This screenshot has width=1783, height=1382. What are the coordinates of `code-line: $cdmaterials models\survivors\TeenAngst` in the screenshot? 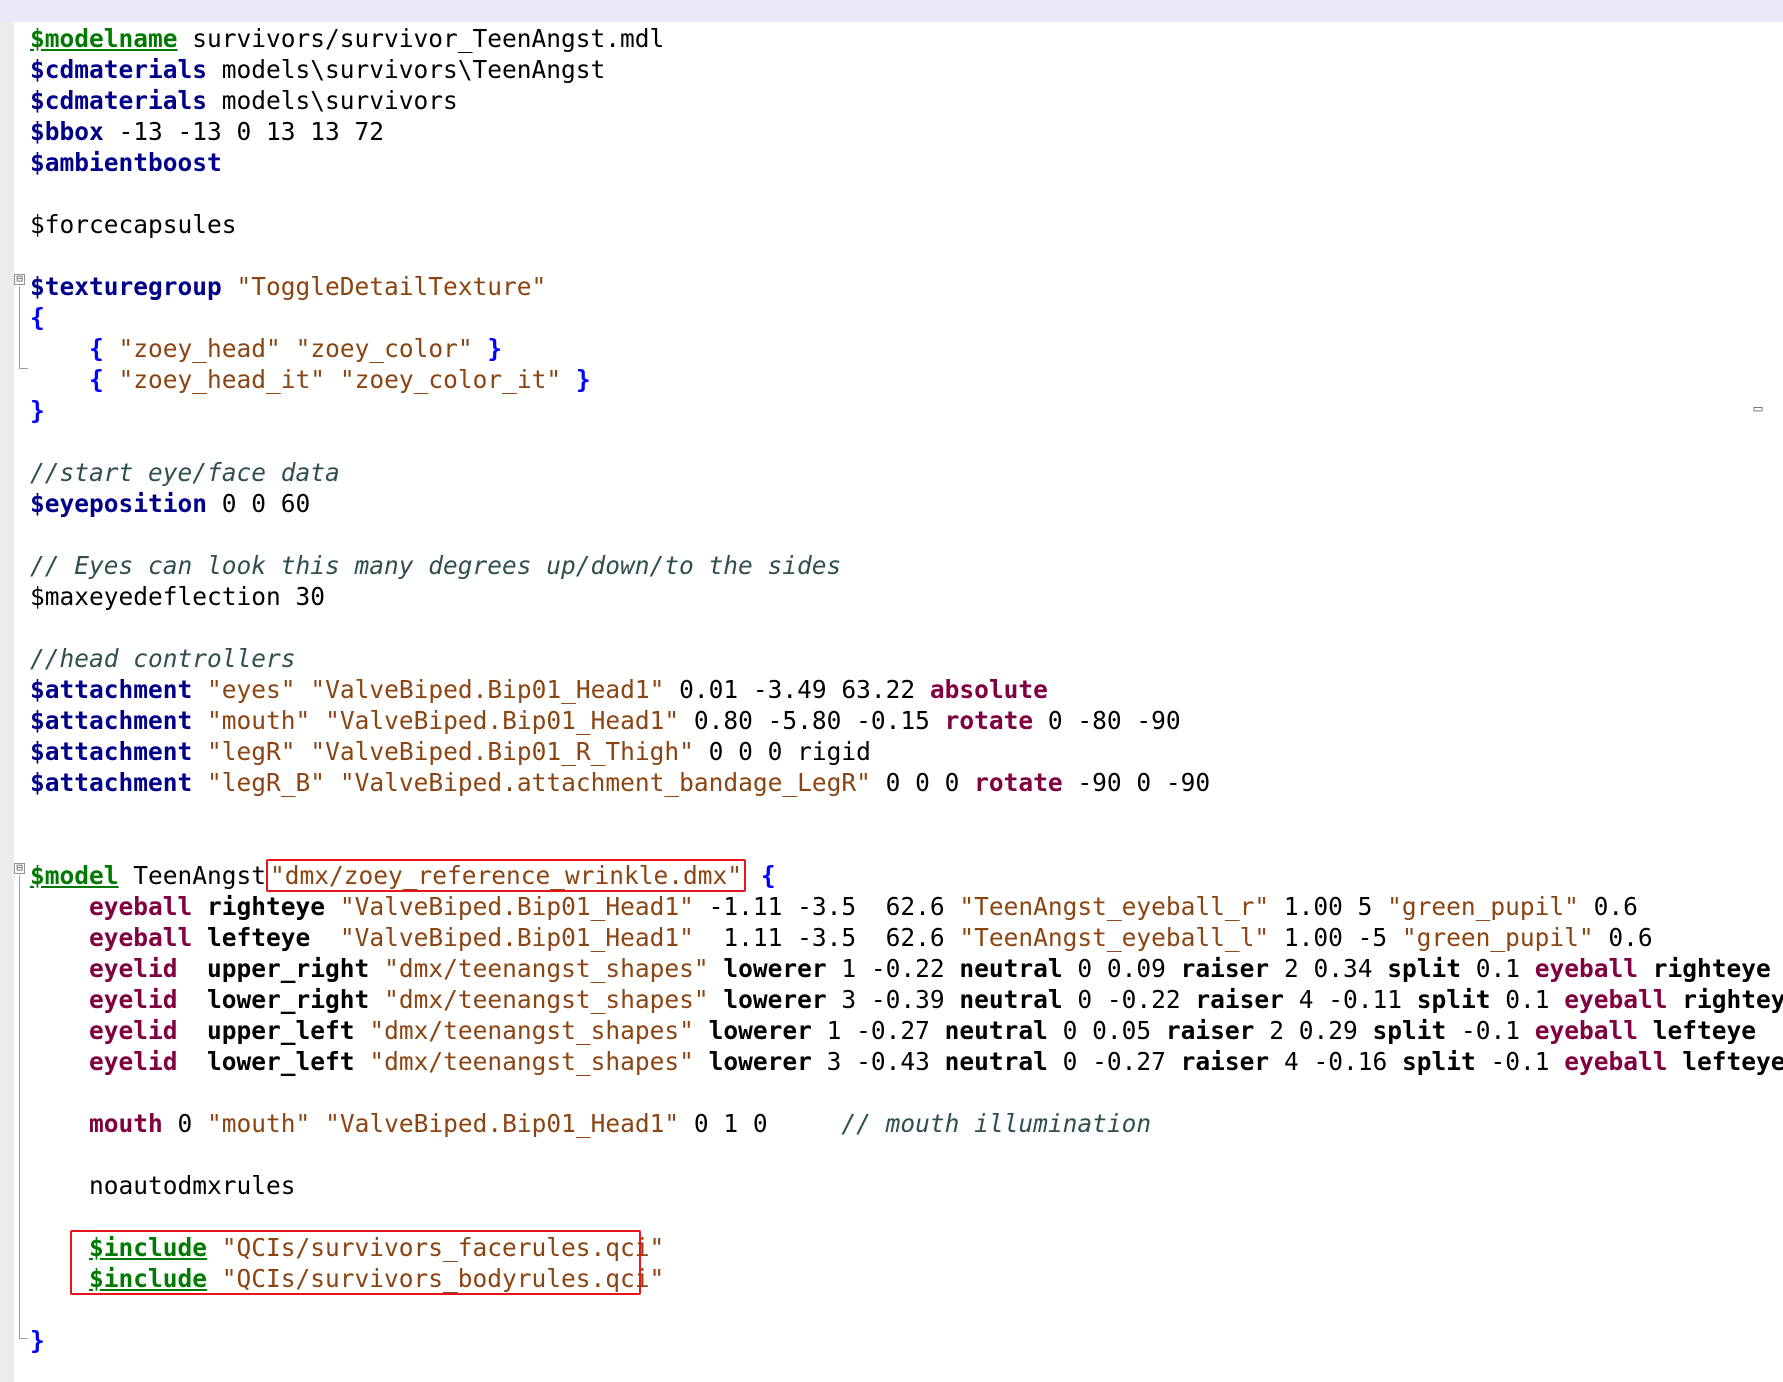 It's located at (906, 69).